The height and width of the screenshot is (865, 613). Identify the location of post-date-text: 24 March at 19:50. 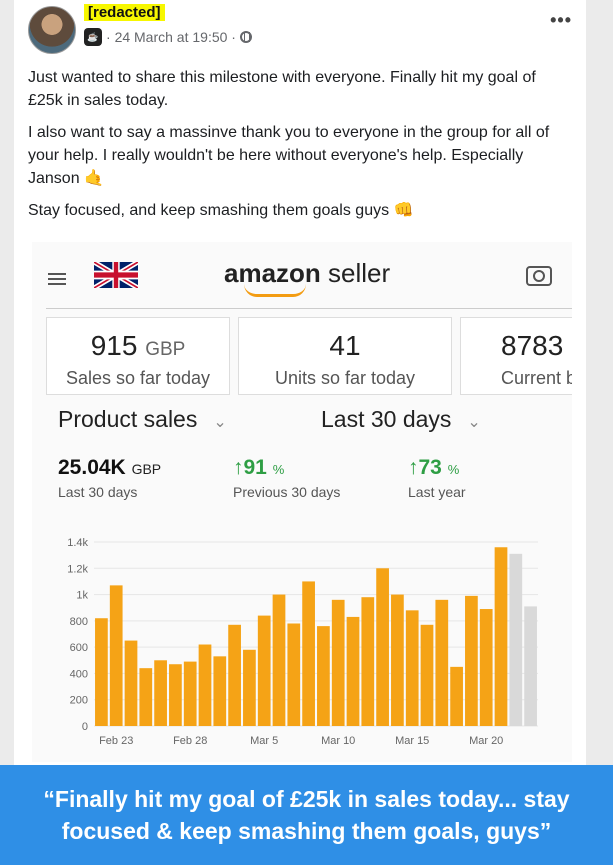
(171, 37).